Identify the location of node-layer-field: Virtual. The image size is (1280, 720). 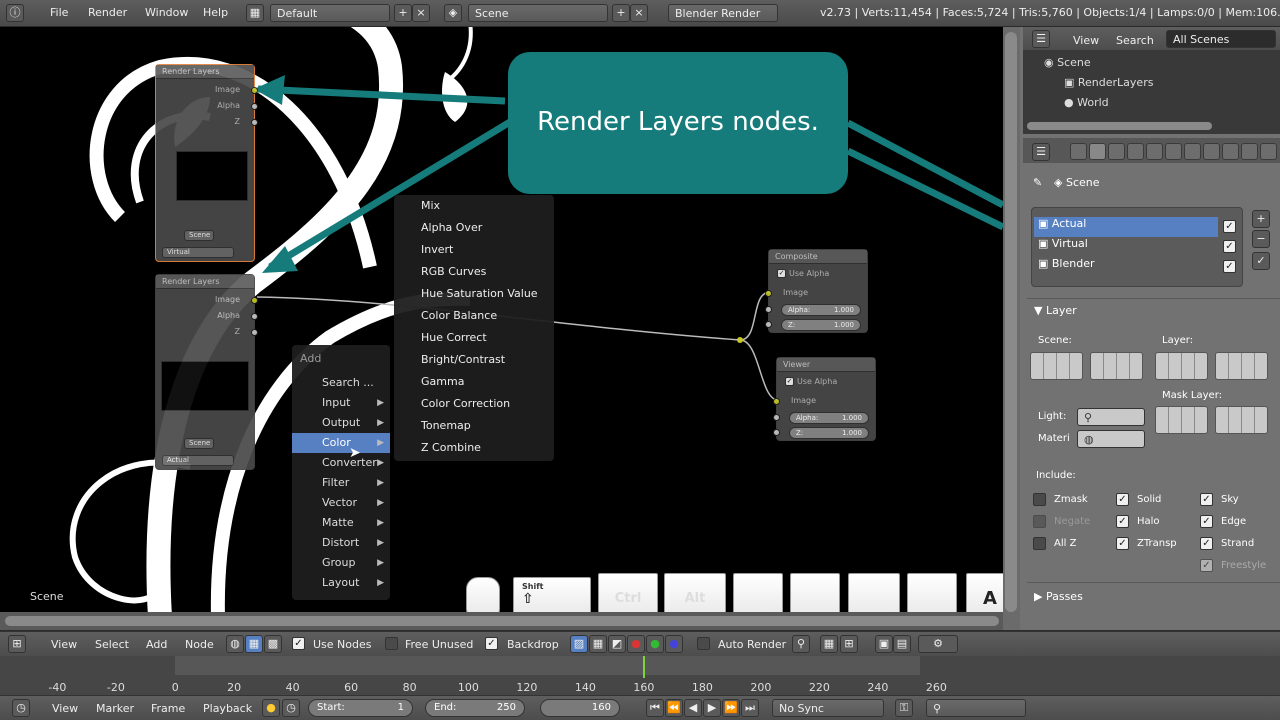
(198, 252).